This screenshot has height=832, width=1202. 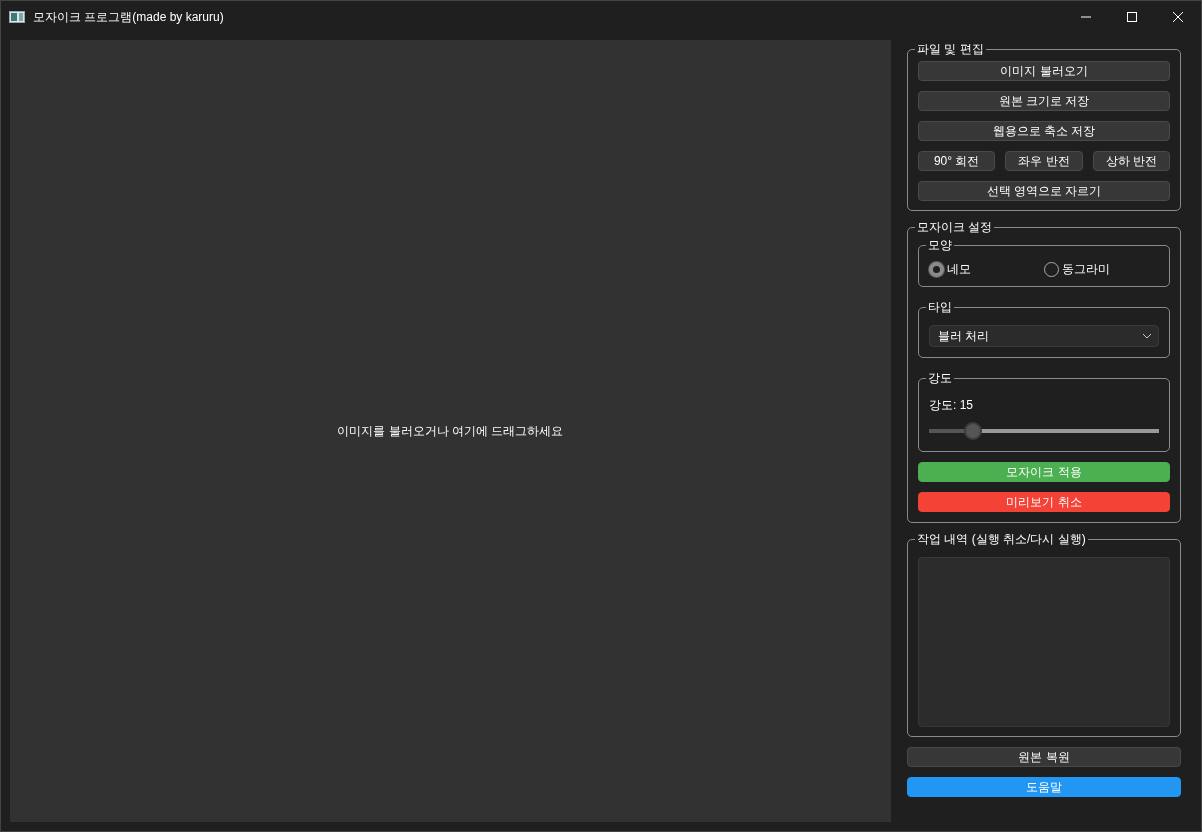 I want to click on strength-slider, so click(x=1044, y=431).